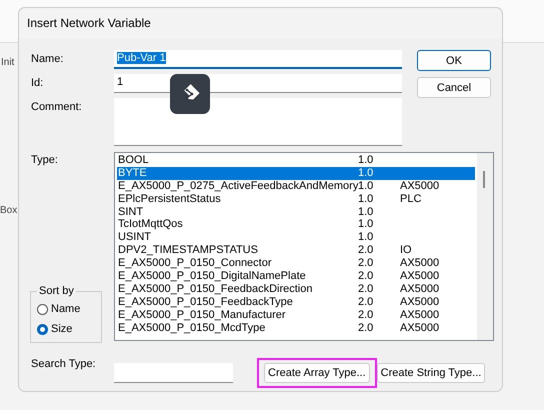  What do you see at coordinates (454, 87) in the screenshot?
I see `dialog-button: Cancel` at bounding box center [454, 87].